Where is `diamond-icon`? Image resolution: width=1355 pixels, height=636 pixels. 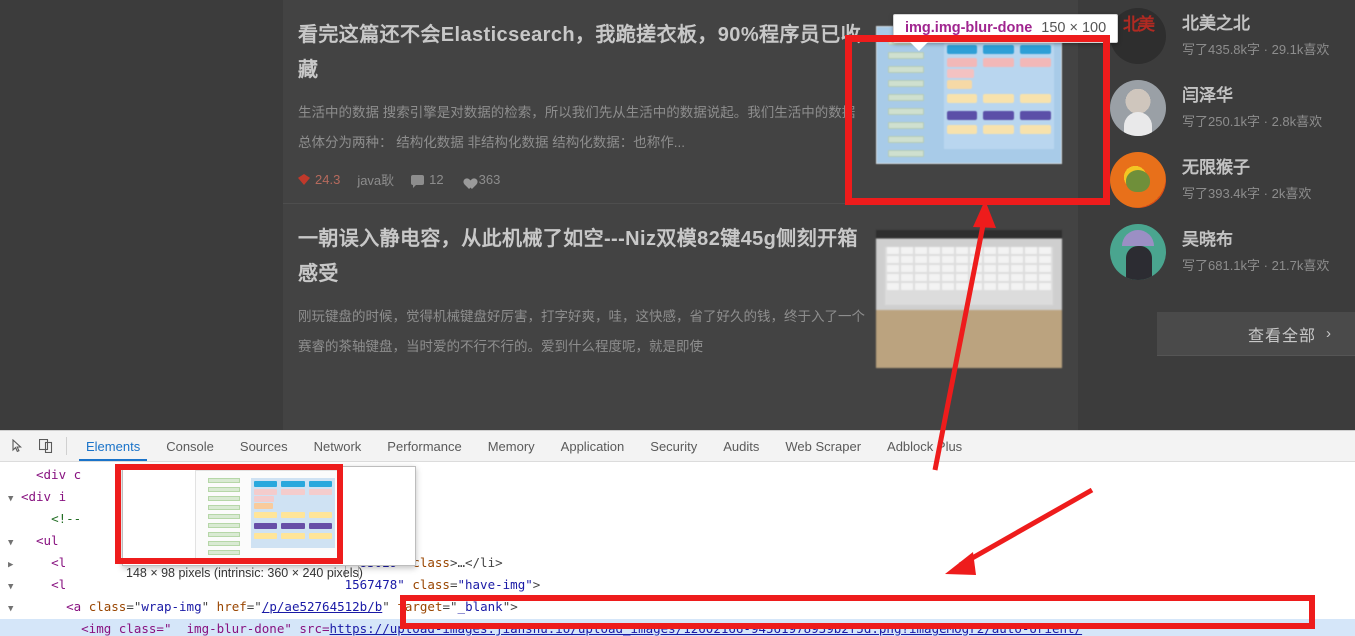 diamond-icon is located at coordinates (304, 179).